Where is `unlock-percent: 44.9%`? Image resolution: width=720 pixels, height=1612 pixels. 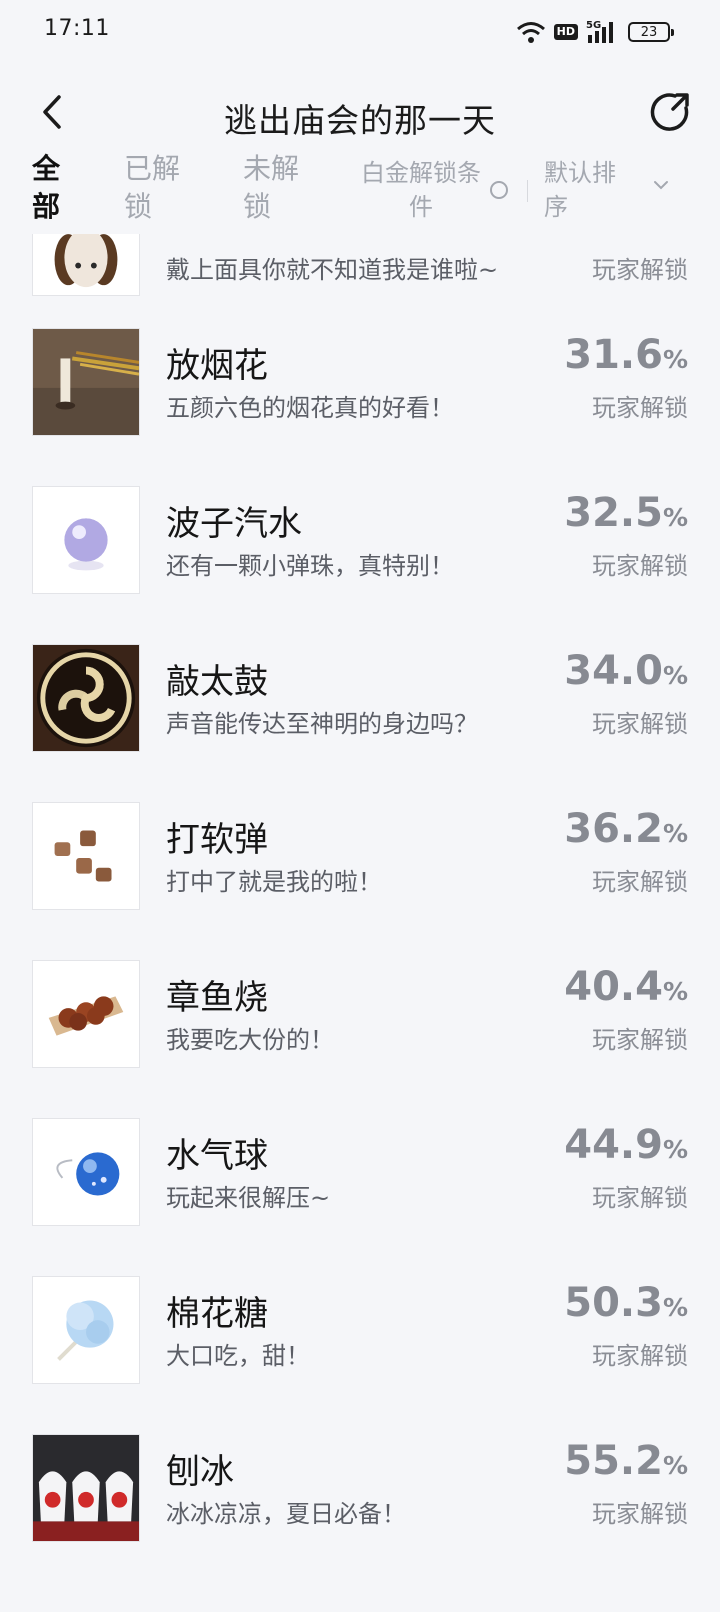
unlock-percent: 44.9% is located at coordinates (626, 1145).